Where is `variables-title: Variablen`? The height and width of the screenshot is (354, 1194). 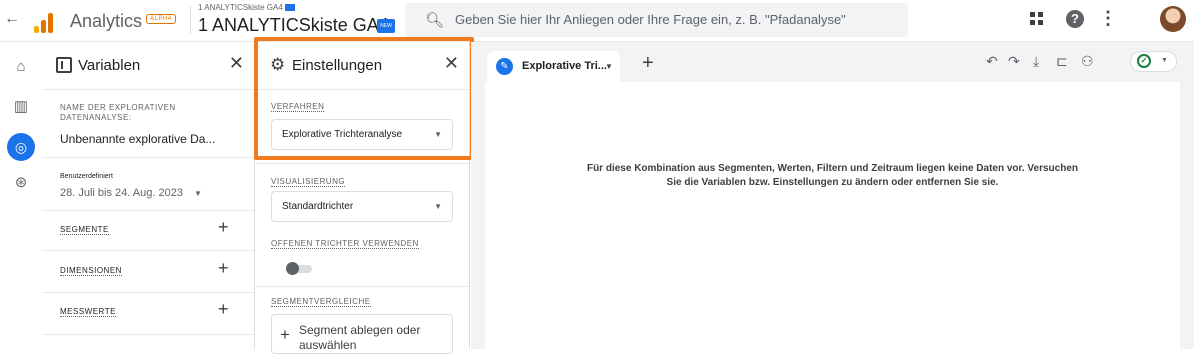
variables-title: Variablen is located at coordinates (109, 65).